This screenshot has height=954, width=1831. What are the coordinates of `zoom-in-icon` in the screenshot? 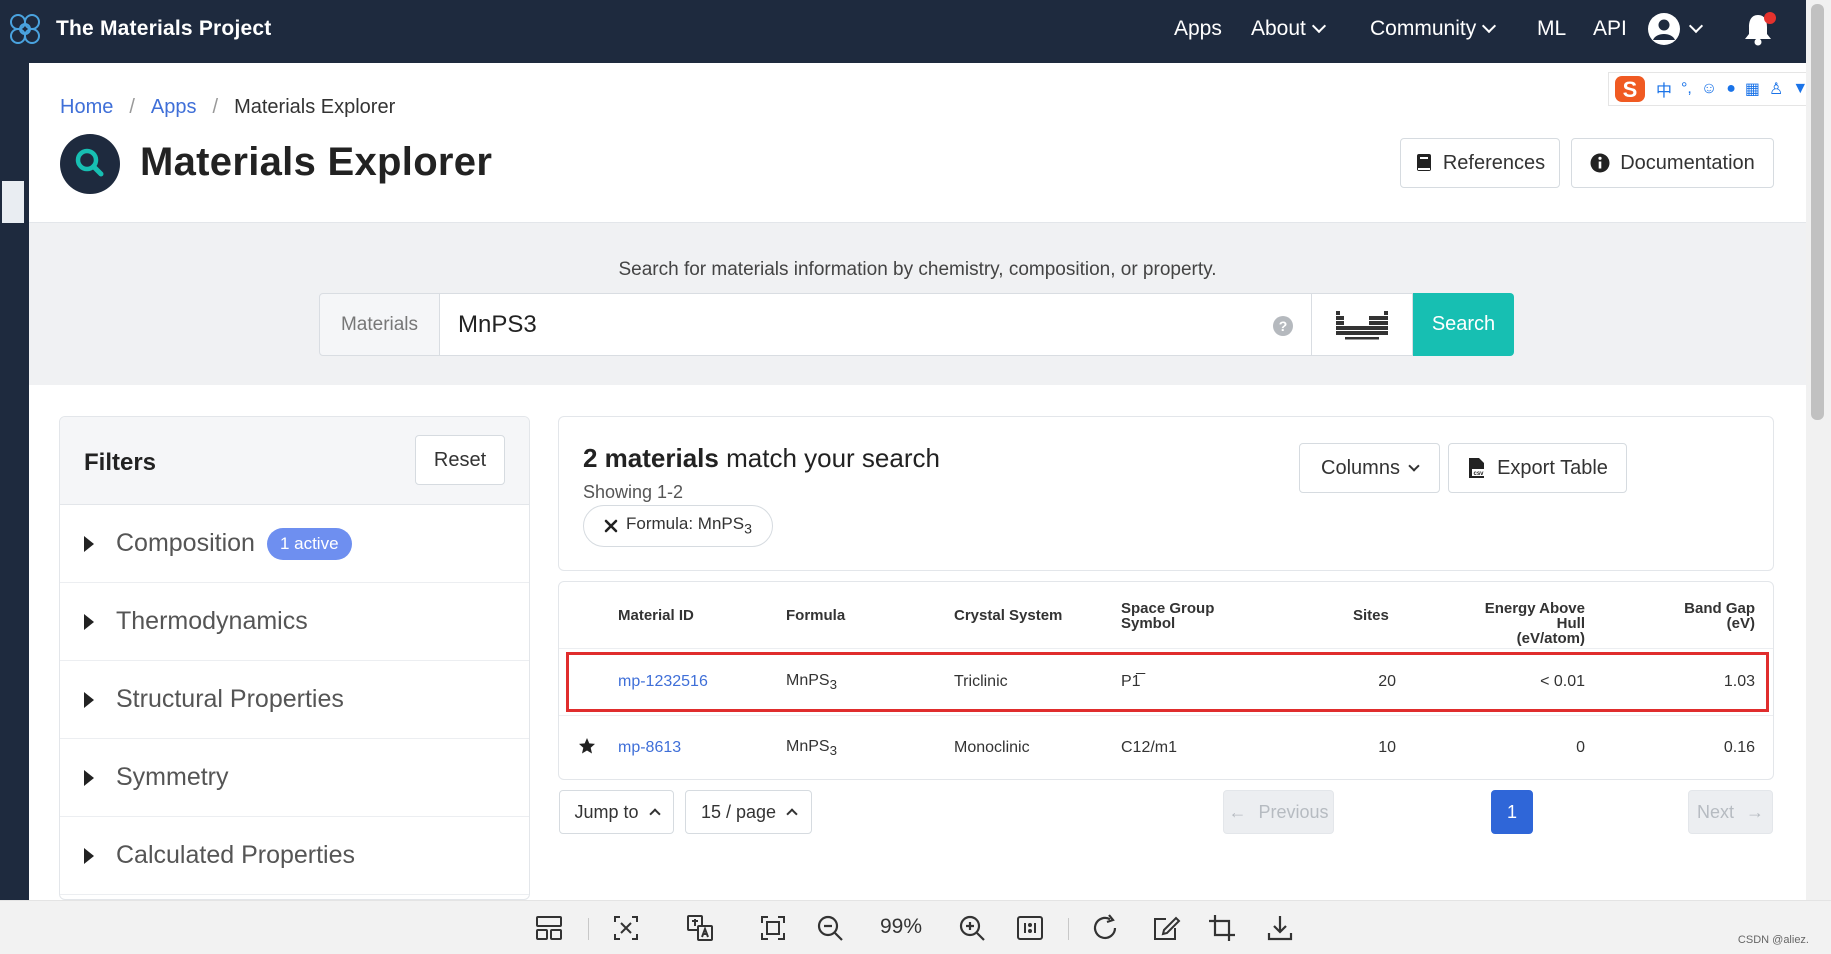 It's located at (972, 928).